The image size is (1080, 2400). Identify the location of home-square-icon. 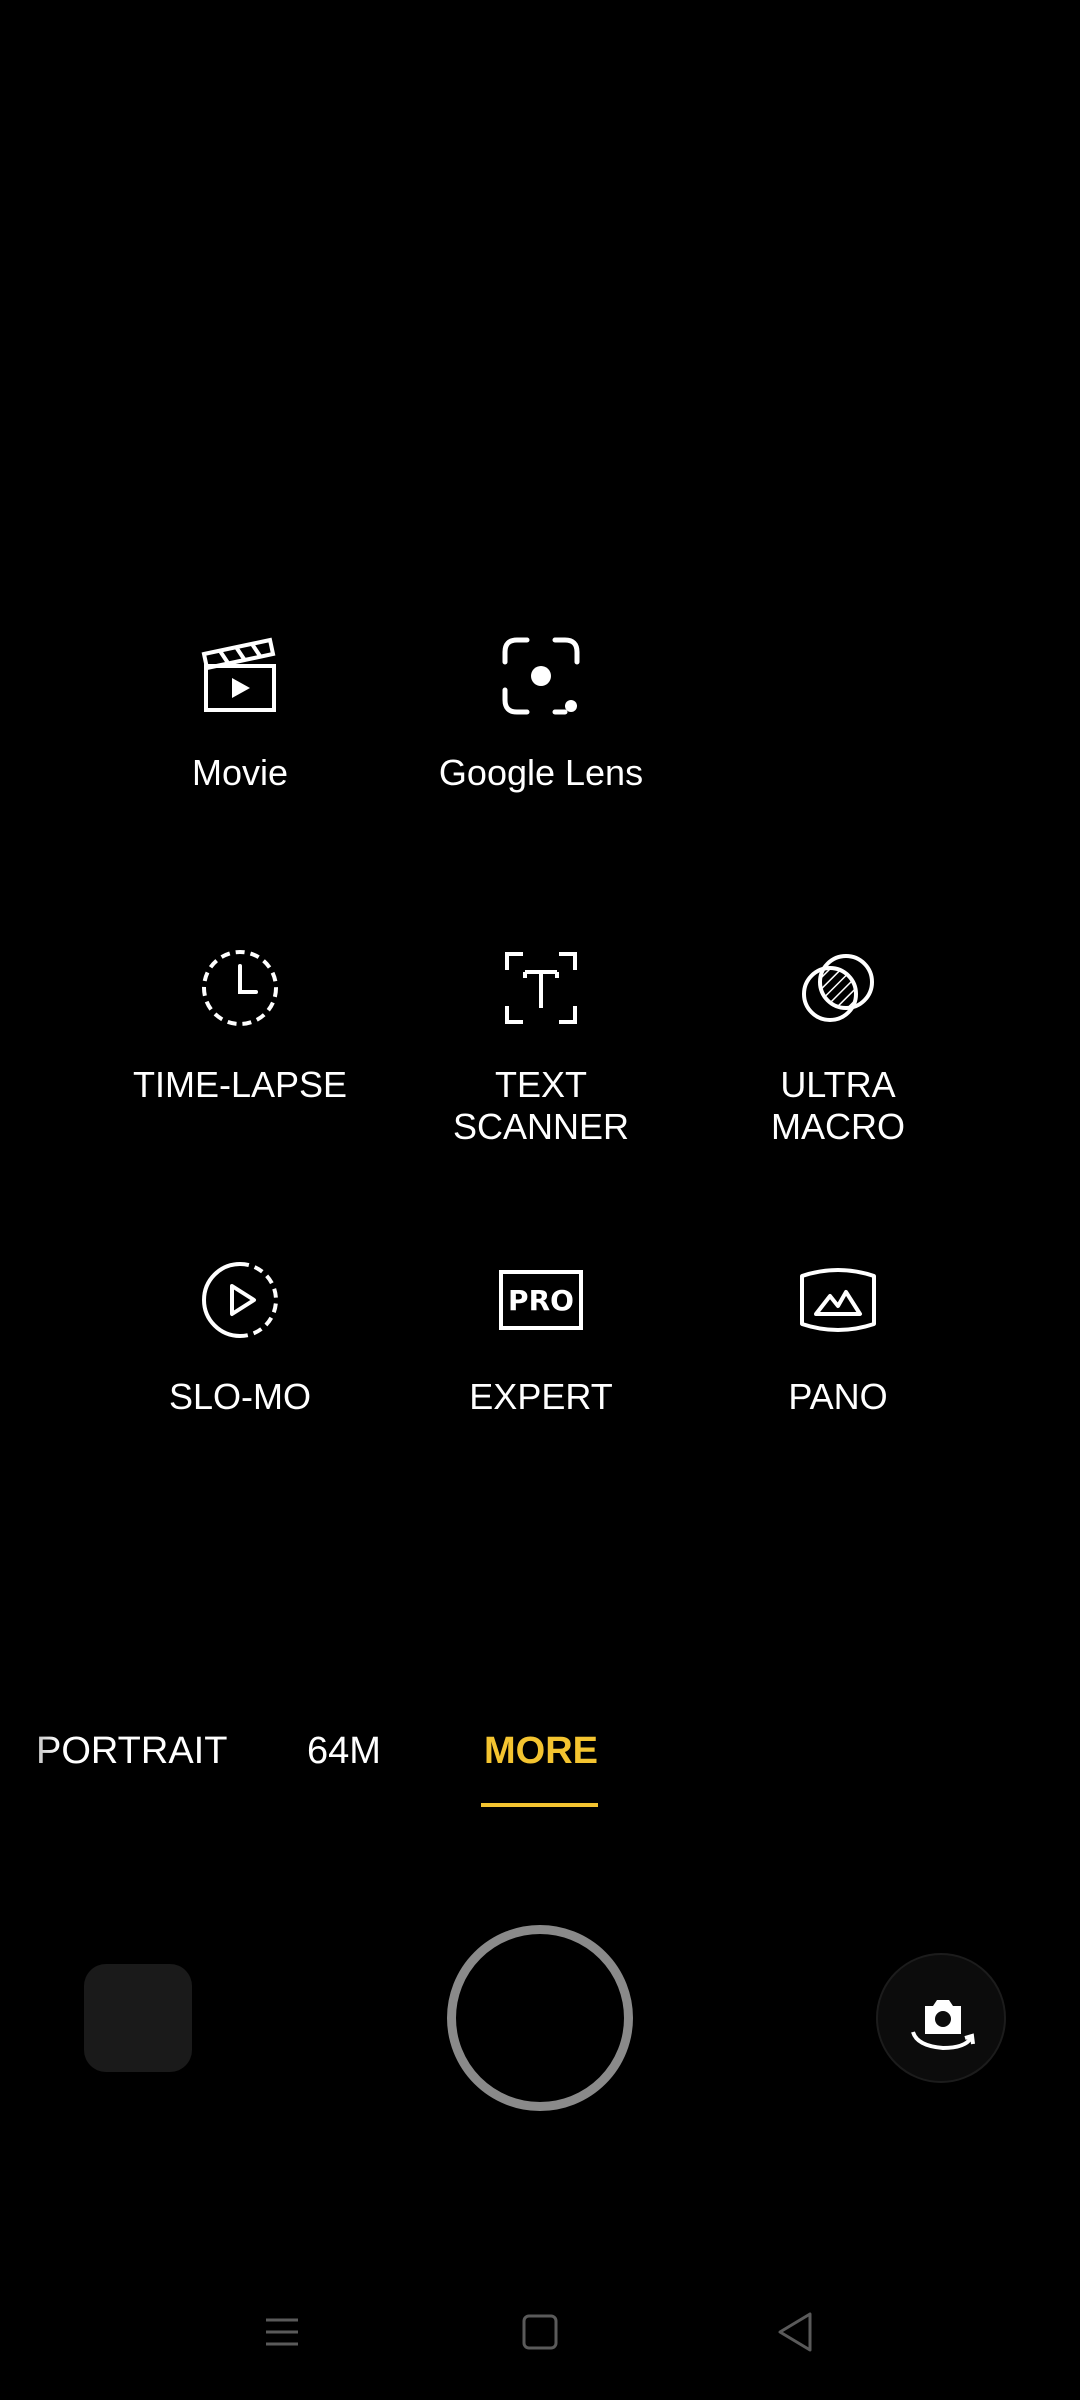
(540, 2332).